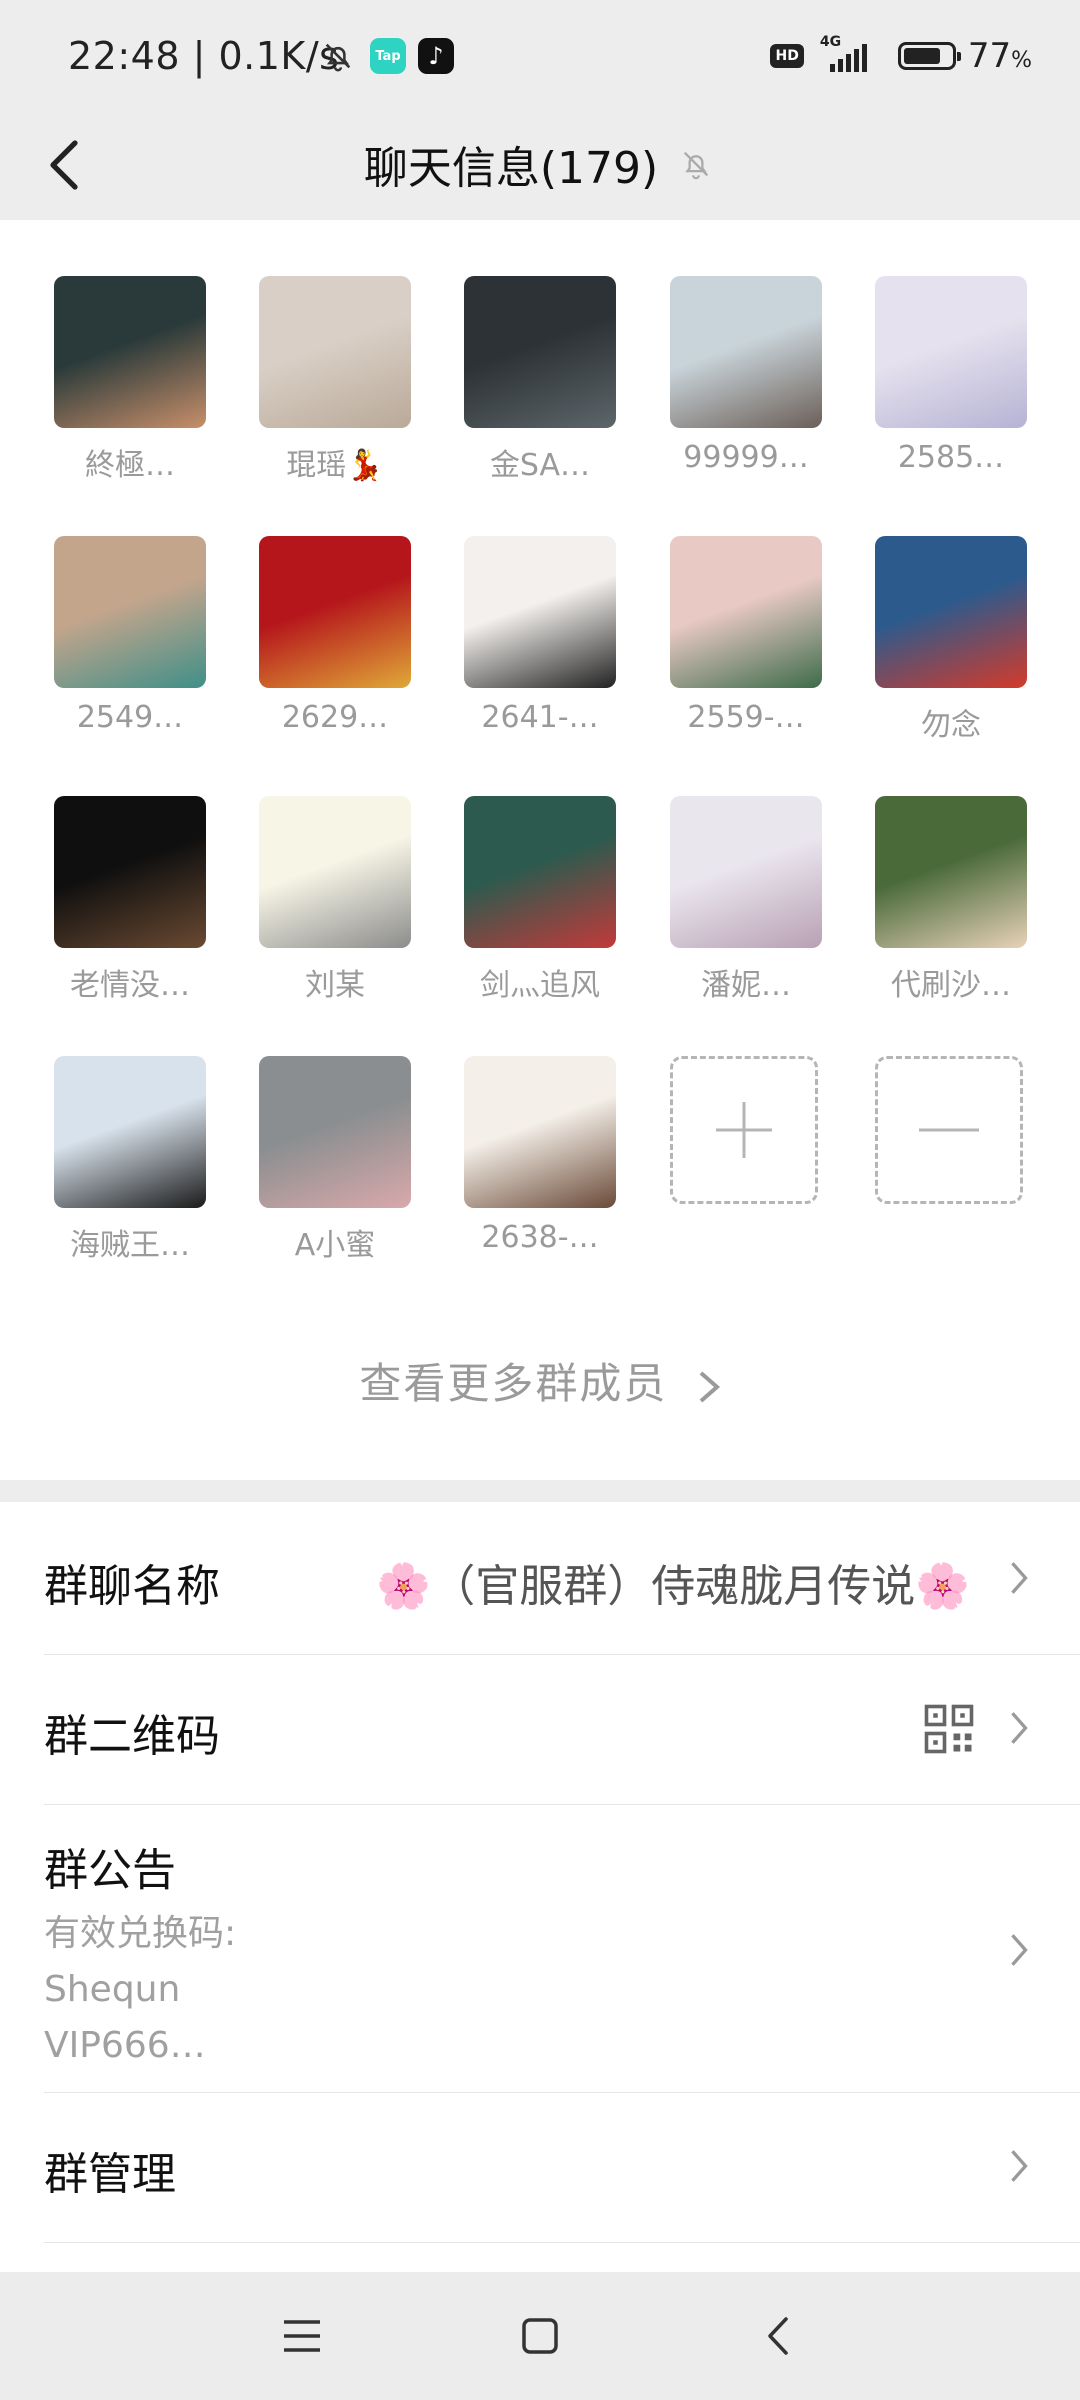 The image size is (1080, 2400). Describe the element at coordinates (851, 54) in the screenshot. I see `signal-icon: 4G` at that location.